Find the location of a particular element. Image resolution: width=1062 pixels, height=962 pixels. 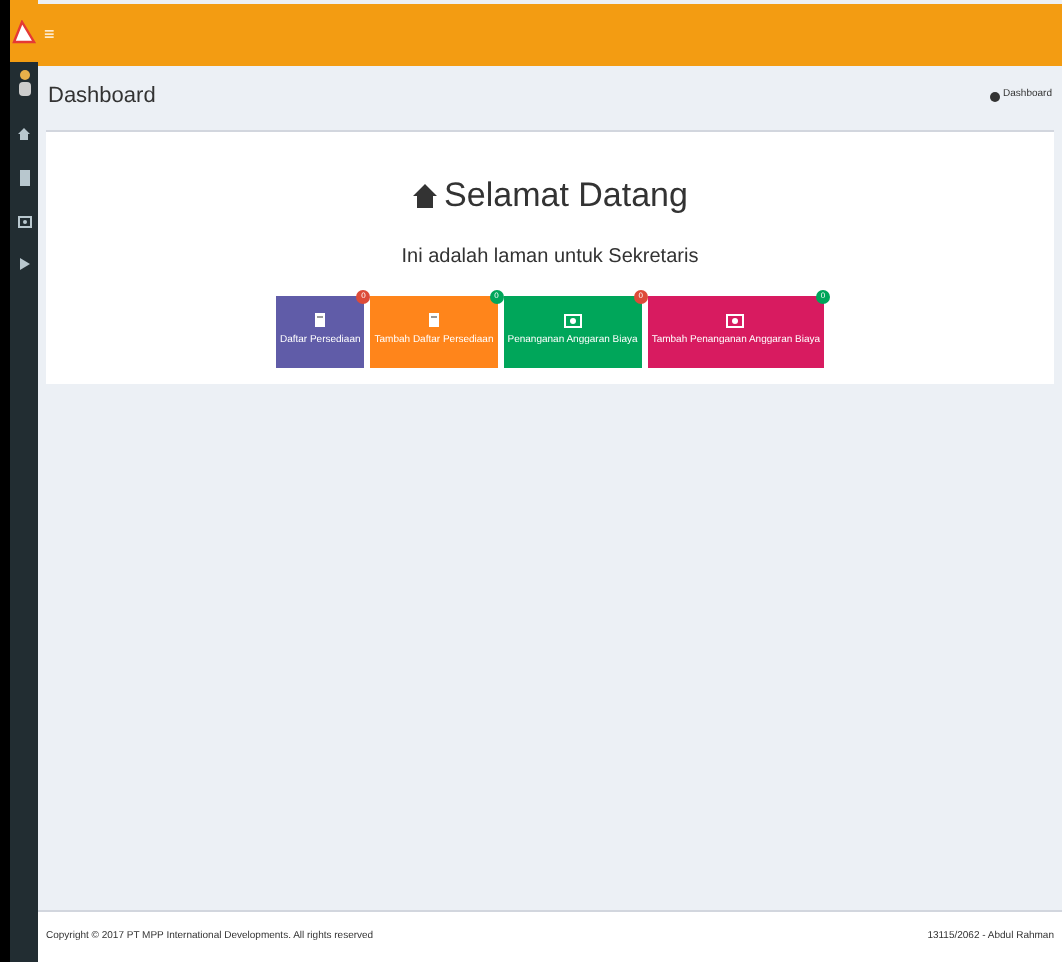

welcome-subtitle: Ini adalah laman untuk Sekretaris is located at coordinates (550, 257).